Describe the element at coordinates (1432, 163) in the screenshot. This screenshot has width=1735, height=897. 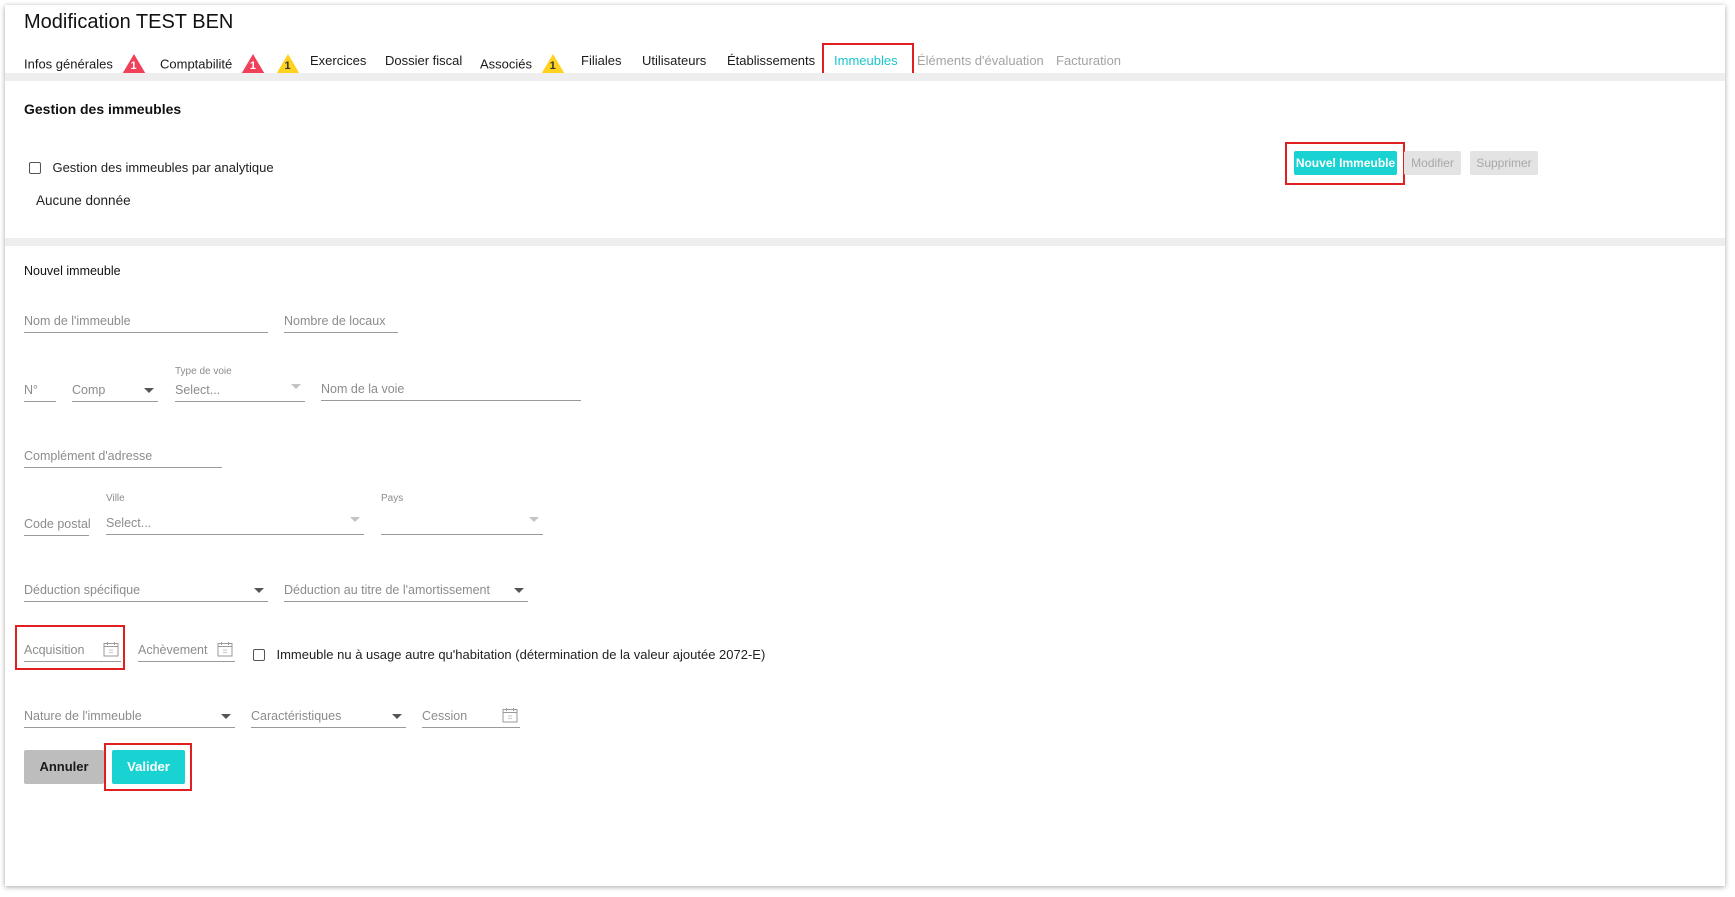
I see `modifier-button: Modifier` at that location.